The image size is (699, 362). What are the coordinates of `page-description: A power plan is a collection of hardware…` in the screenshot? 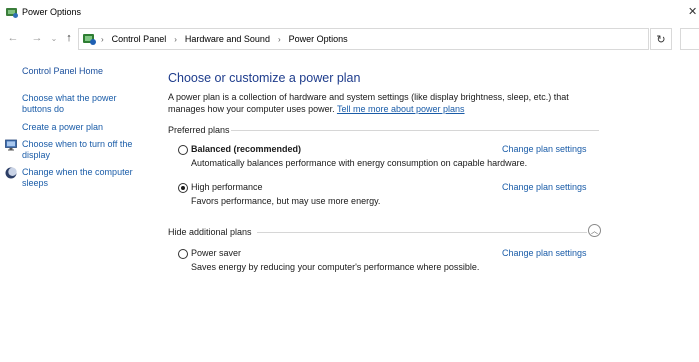 It's located at (388, 103).